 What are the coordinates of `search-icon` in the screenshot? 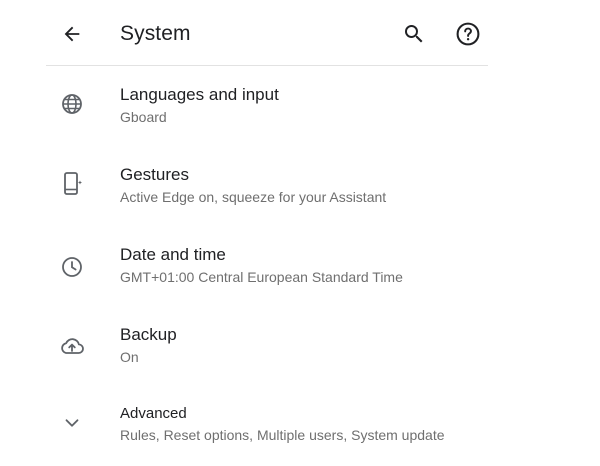 It's located at (414, 34).